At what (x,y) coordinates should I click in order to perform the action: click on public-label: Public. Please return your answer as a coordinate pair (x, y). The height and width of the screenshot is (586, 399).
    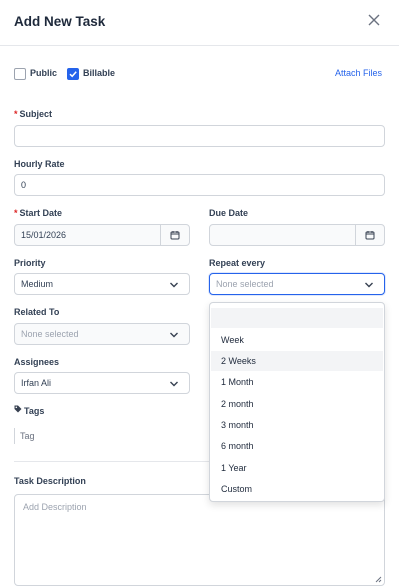
    Looking at the image, I should click on (44, 73).